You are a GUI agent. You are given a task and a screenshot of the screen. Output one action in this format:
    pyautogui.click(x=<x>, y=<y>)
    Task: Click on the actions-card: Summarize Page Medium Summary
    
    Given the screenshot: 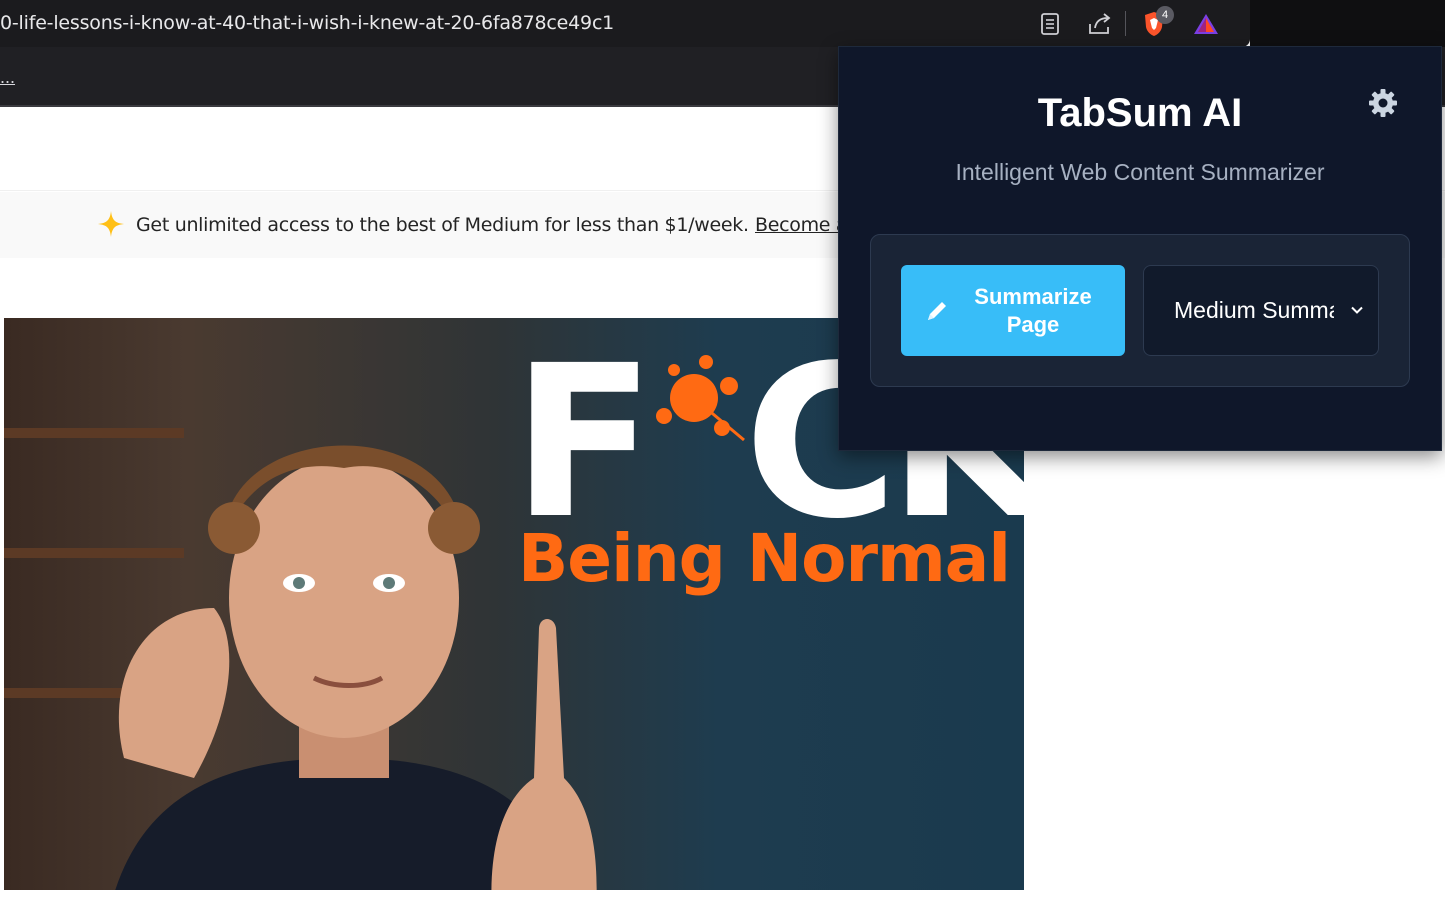 What is the action you would take?
    pyautogui.click(x=1140, y=310)
    